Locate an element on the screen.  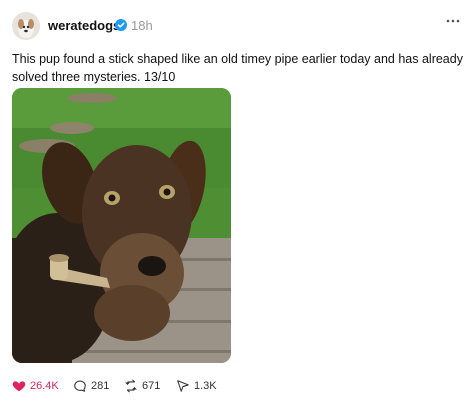
repost-icon is located at coordinates (131, 386).